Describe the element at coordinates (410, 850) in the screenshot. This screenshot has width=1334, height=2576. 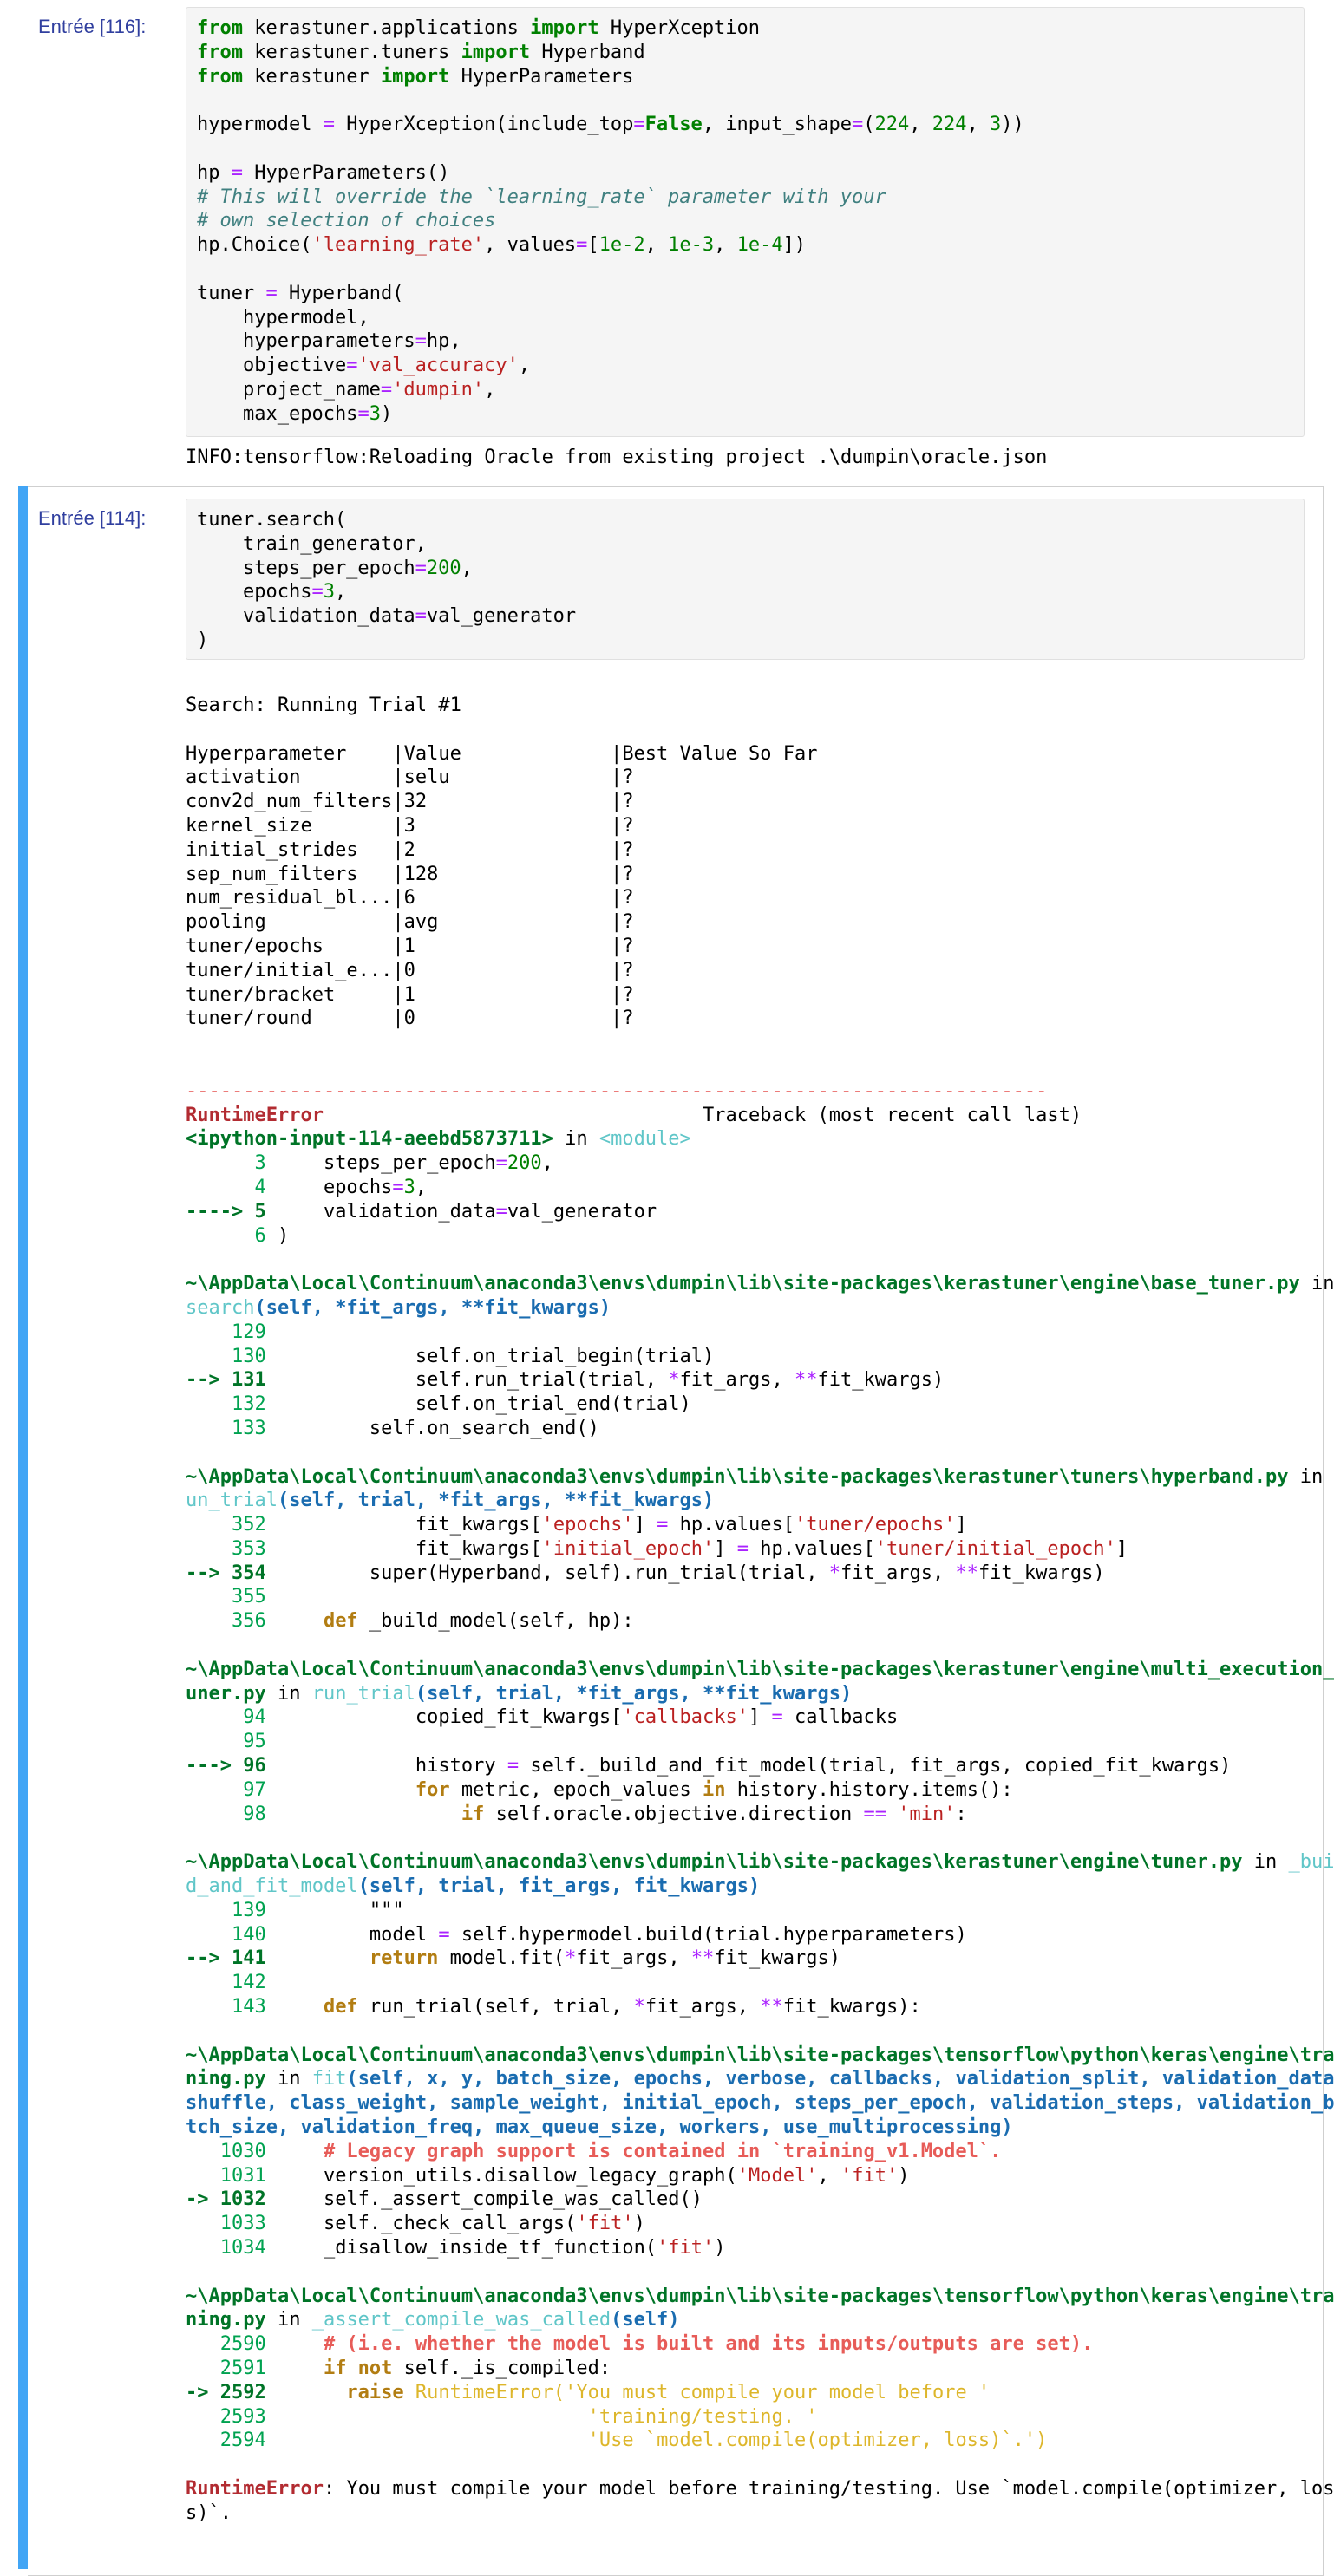
I see `table-row: initial_strides |2 |?` at that location.